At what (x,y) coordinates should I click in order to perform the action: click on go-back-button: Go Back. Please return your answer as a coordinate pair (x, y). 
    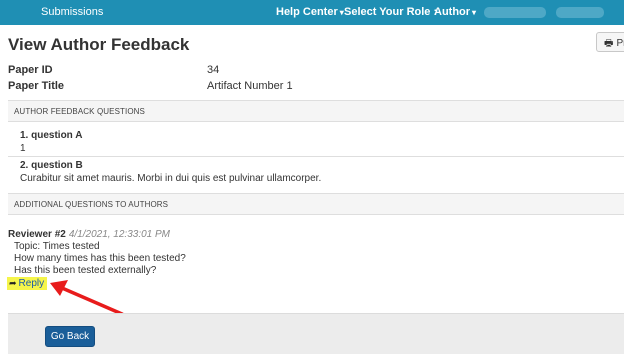
    Looking at the image, I should click on (70, 336).